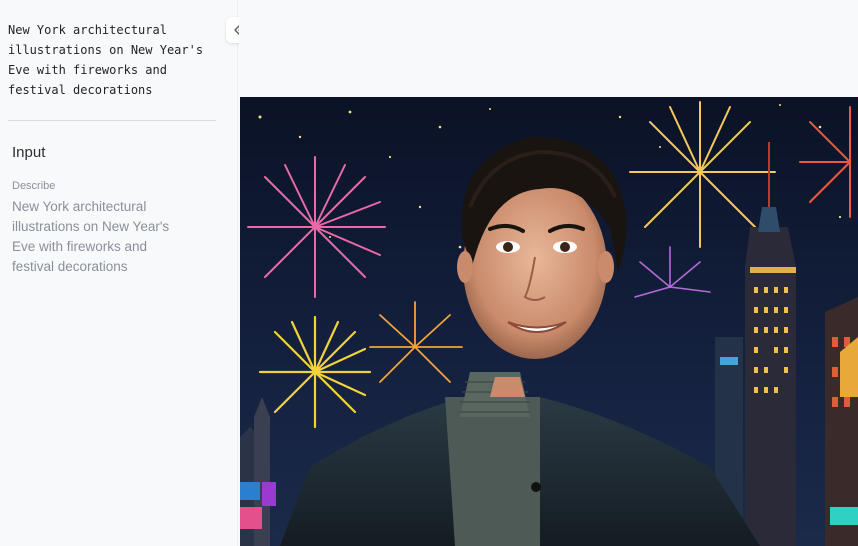 The image size is (858, 546). Describe the element at coordinates (29, 152) in the screenshot. I see `section-title-input: Input` at that location.